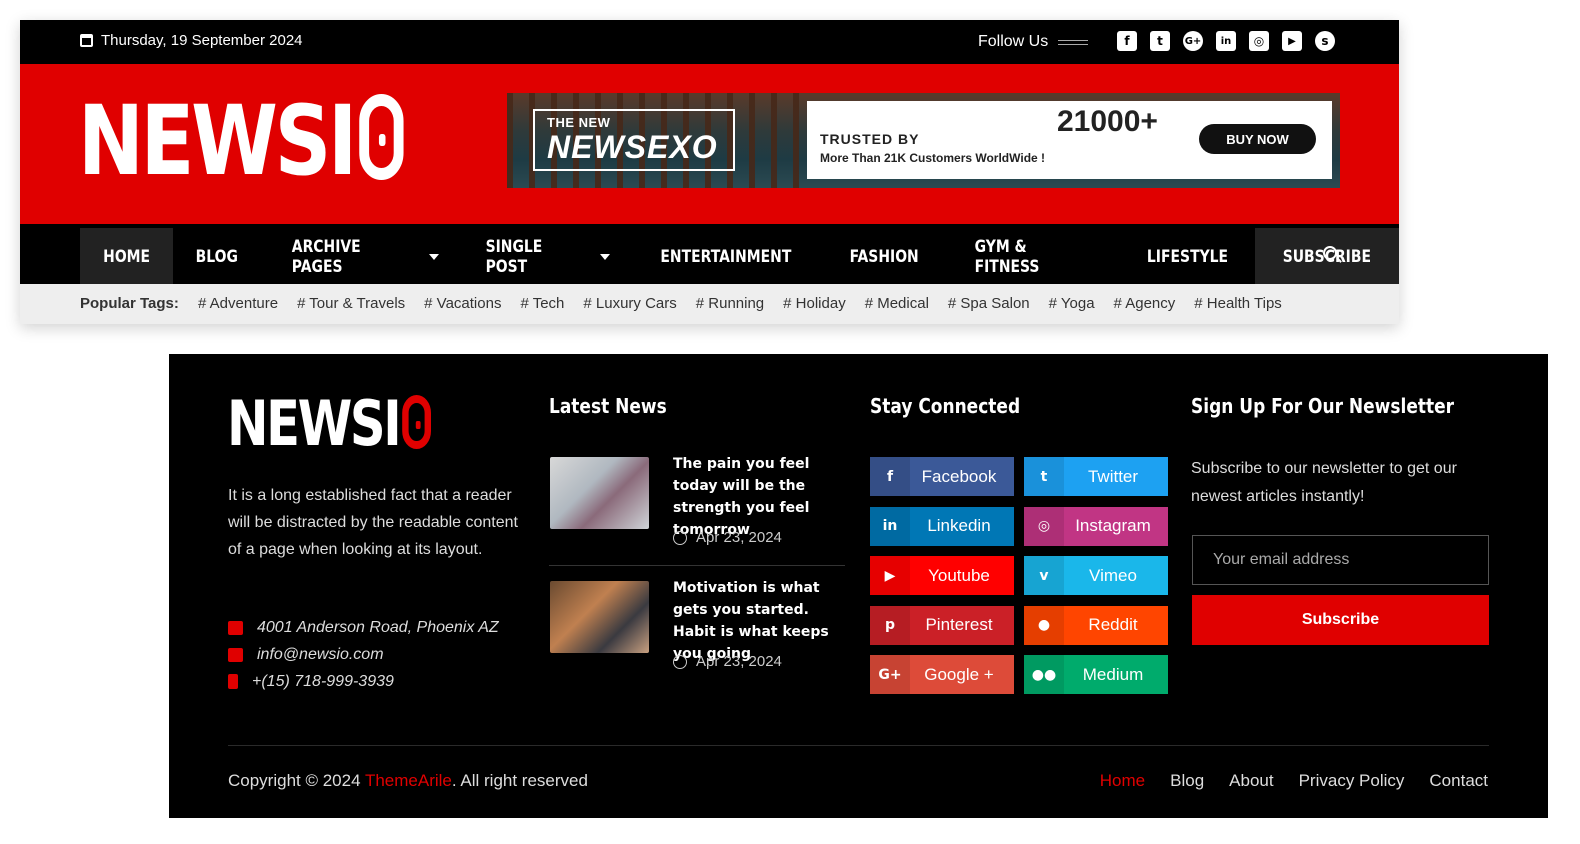 The width and height of the screenshot is (1580, 844). I want to click on social-button-facebook: f Facebook, so click(942, 476).